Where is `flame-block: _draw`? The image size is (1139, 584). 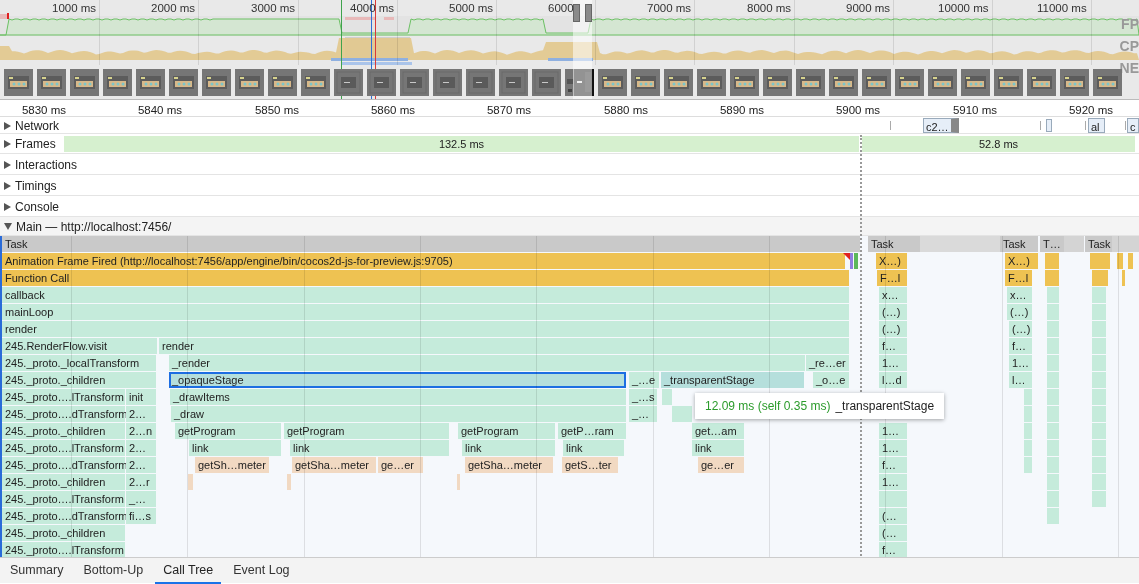
flame-block: _draw is located at coordinates (398, 414).